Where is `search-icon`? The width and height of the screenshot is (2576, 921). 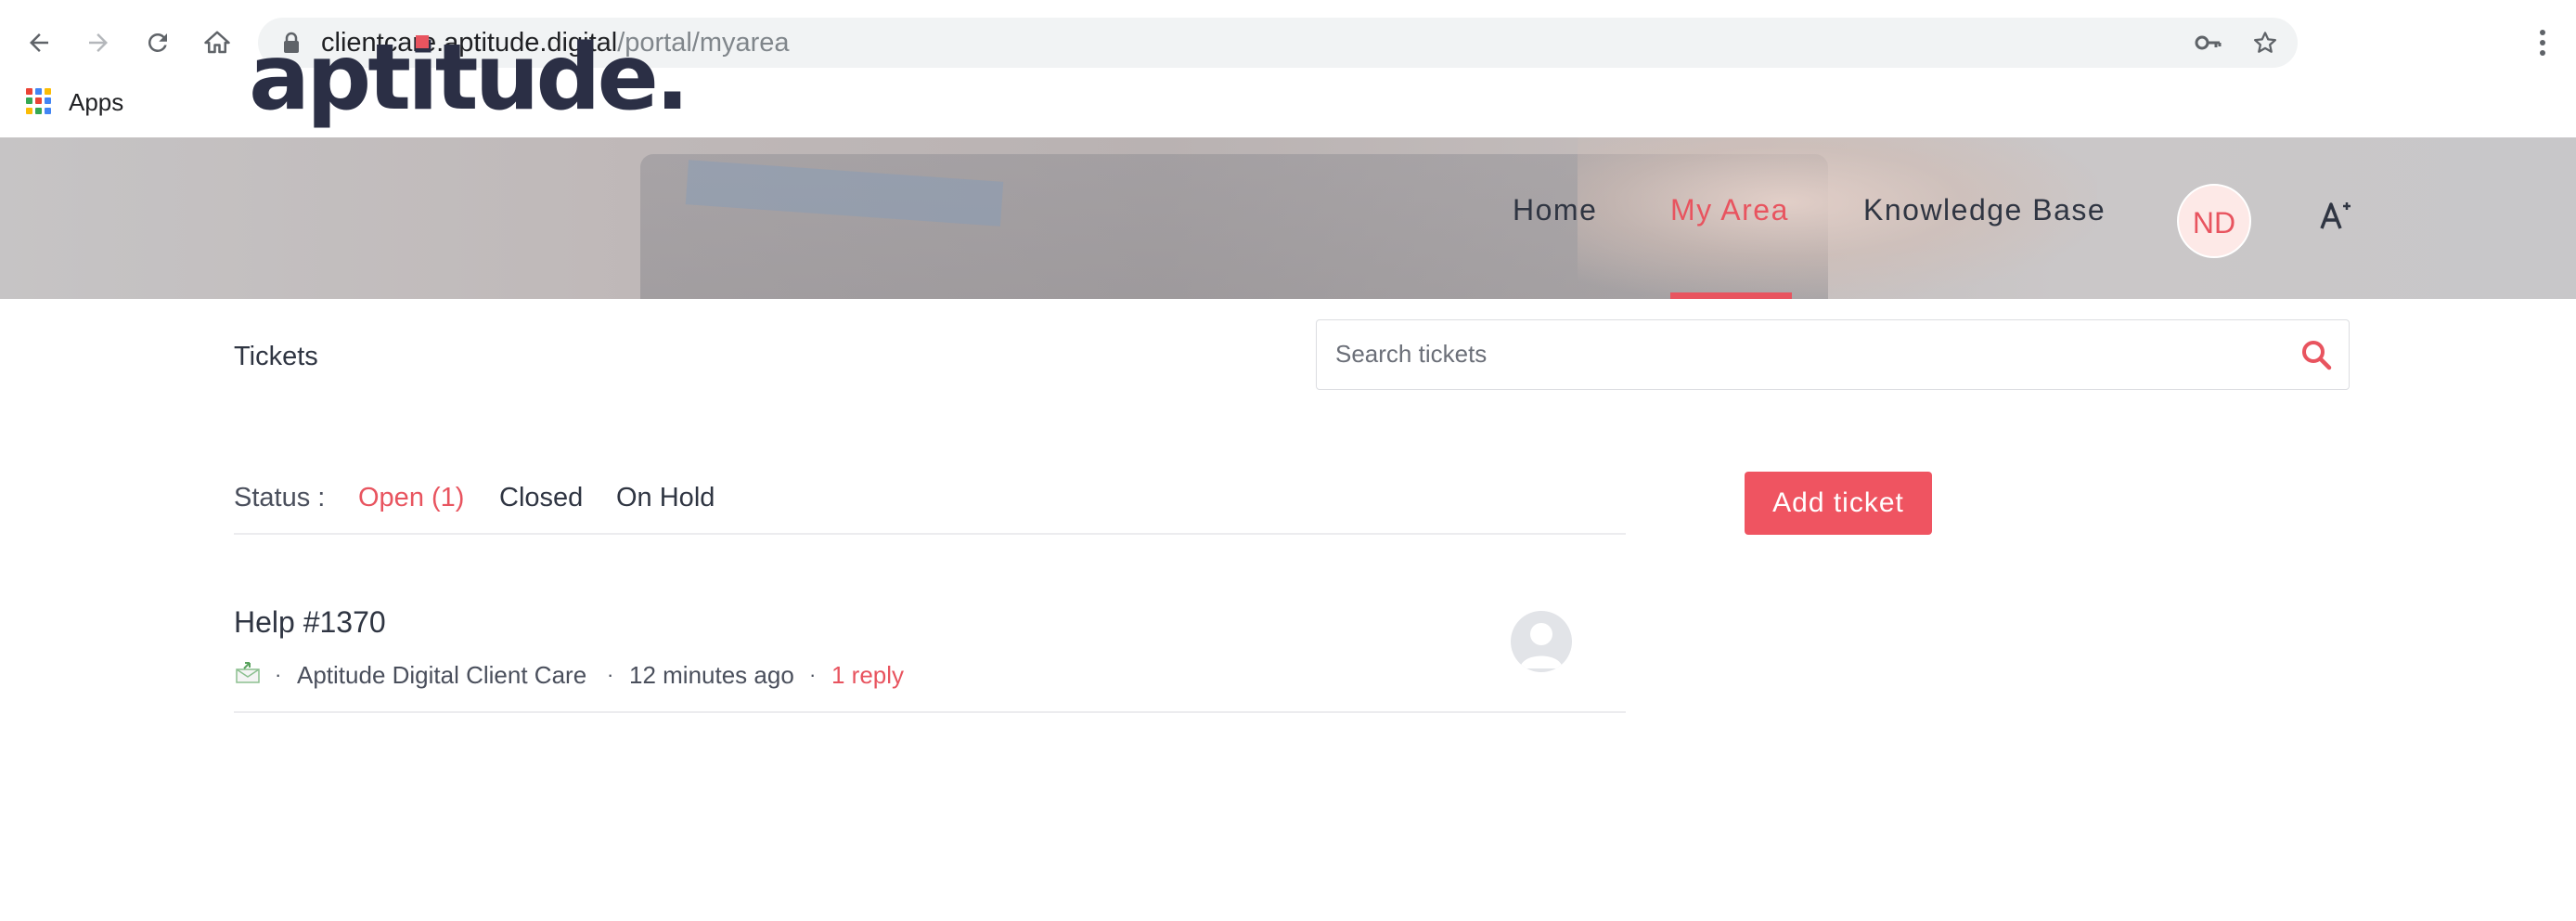
search-icon is located at coordinates (2316, 355).